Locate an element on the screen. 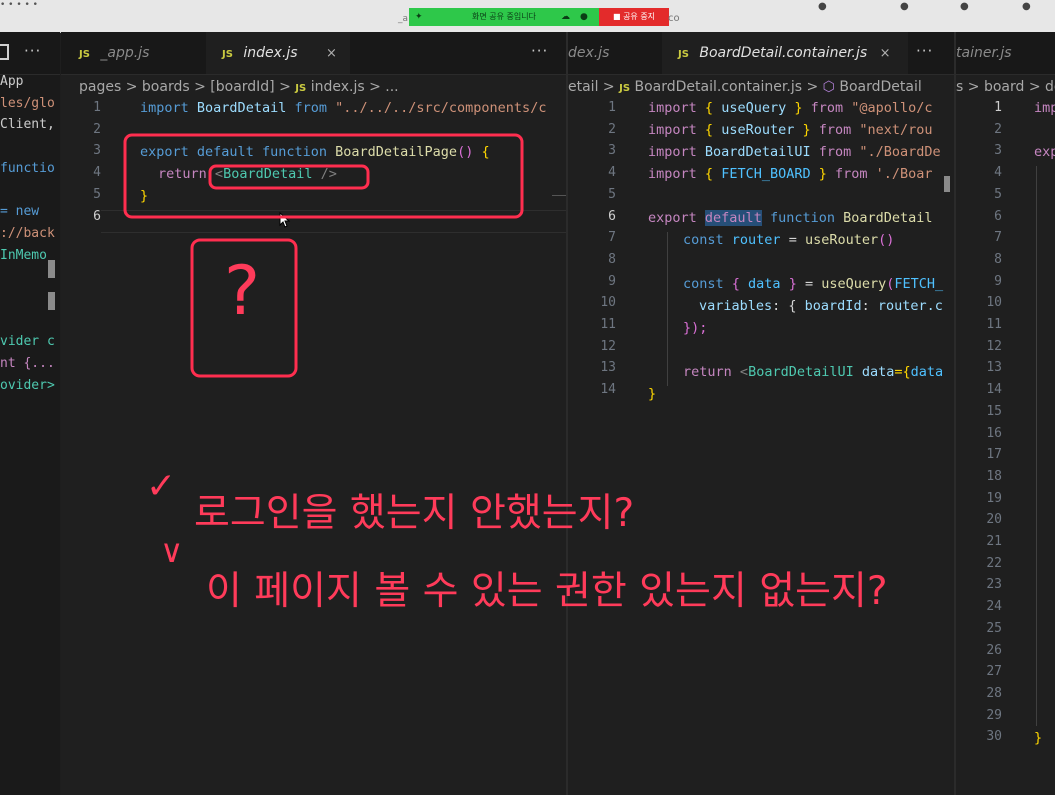  check-icon: ∨ is located at coordinates (172, 551).